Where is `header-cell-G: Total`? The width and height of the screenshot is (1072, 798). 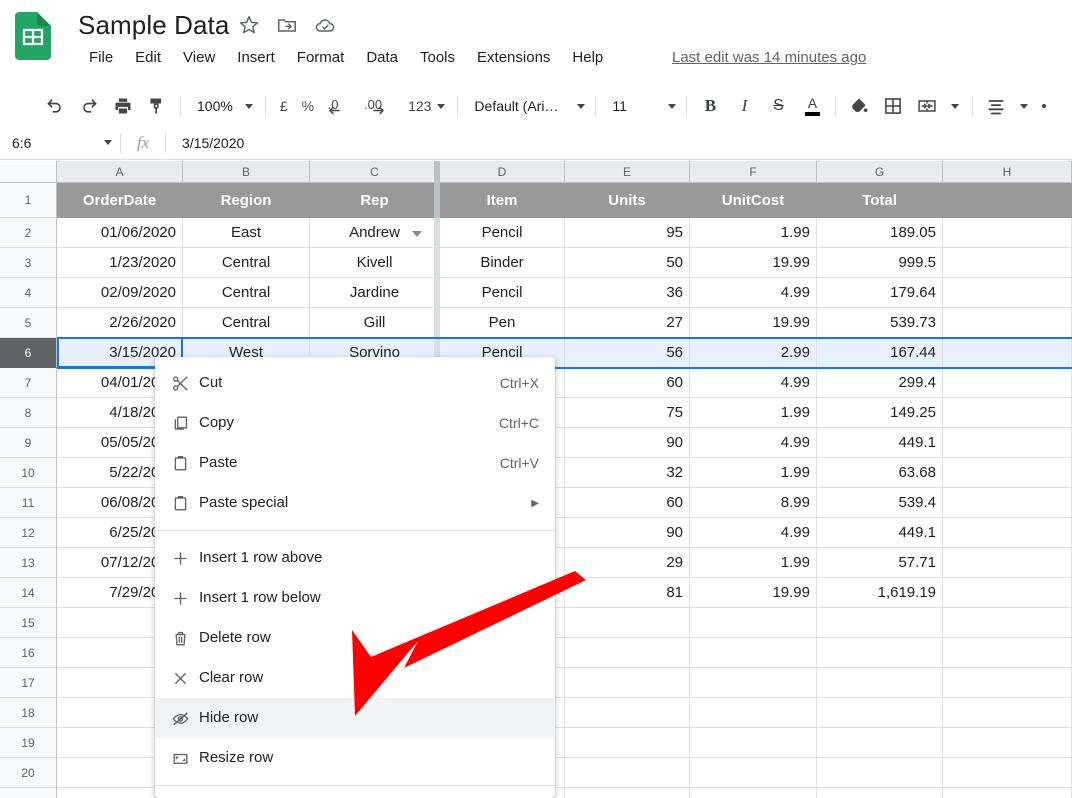 header-cell-G: Total is located at coordinates (880, 200).